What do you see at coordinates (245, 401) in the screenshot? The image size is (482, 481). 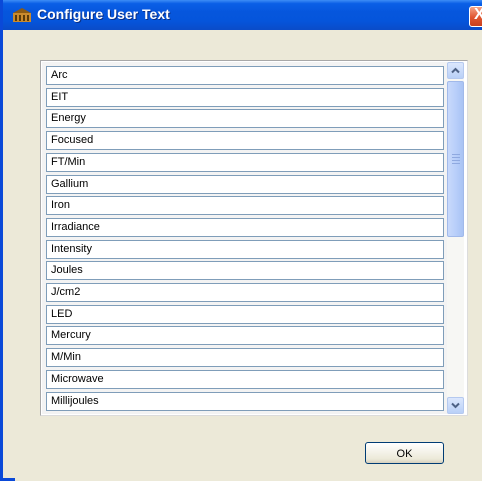 I see `list-item: Millijoules` at bounding box center [245, 401].